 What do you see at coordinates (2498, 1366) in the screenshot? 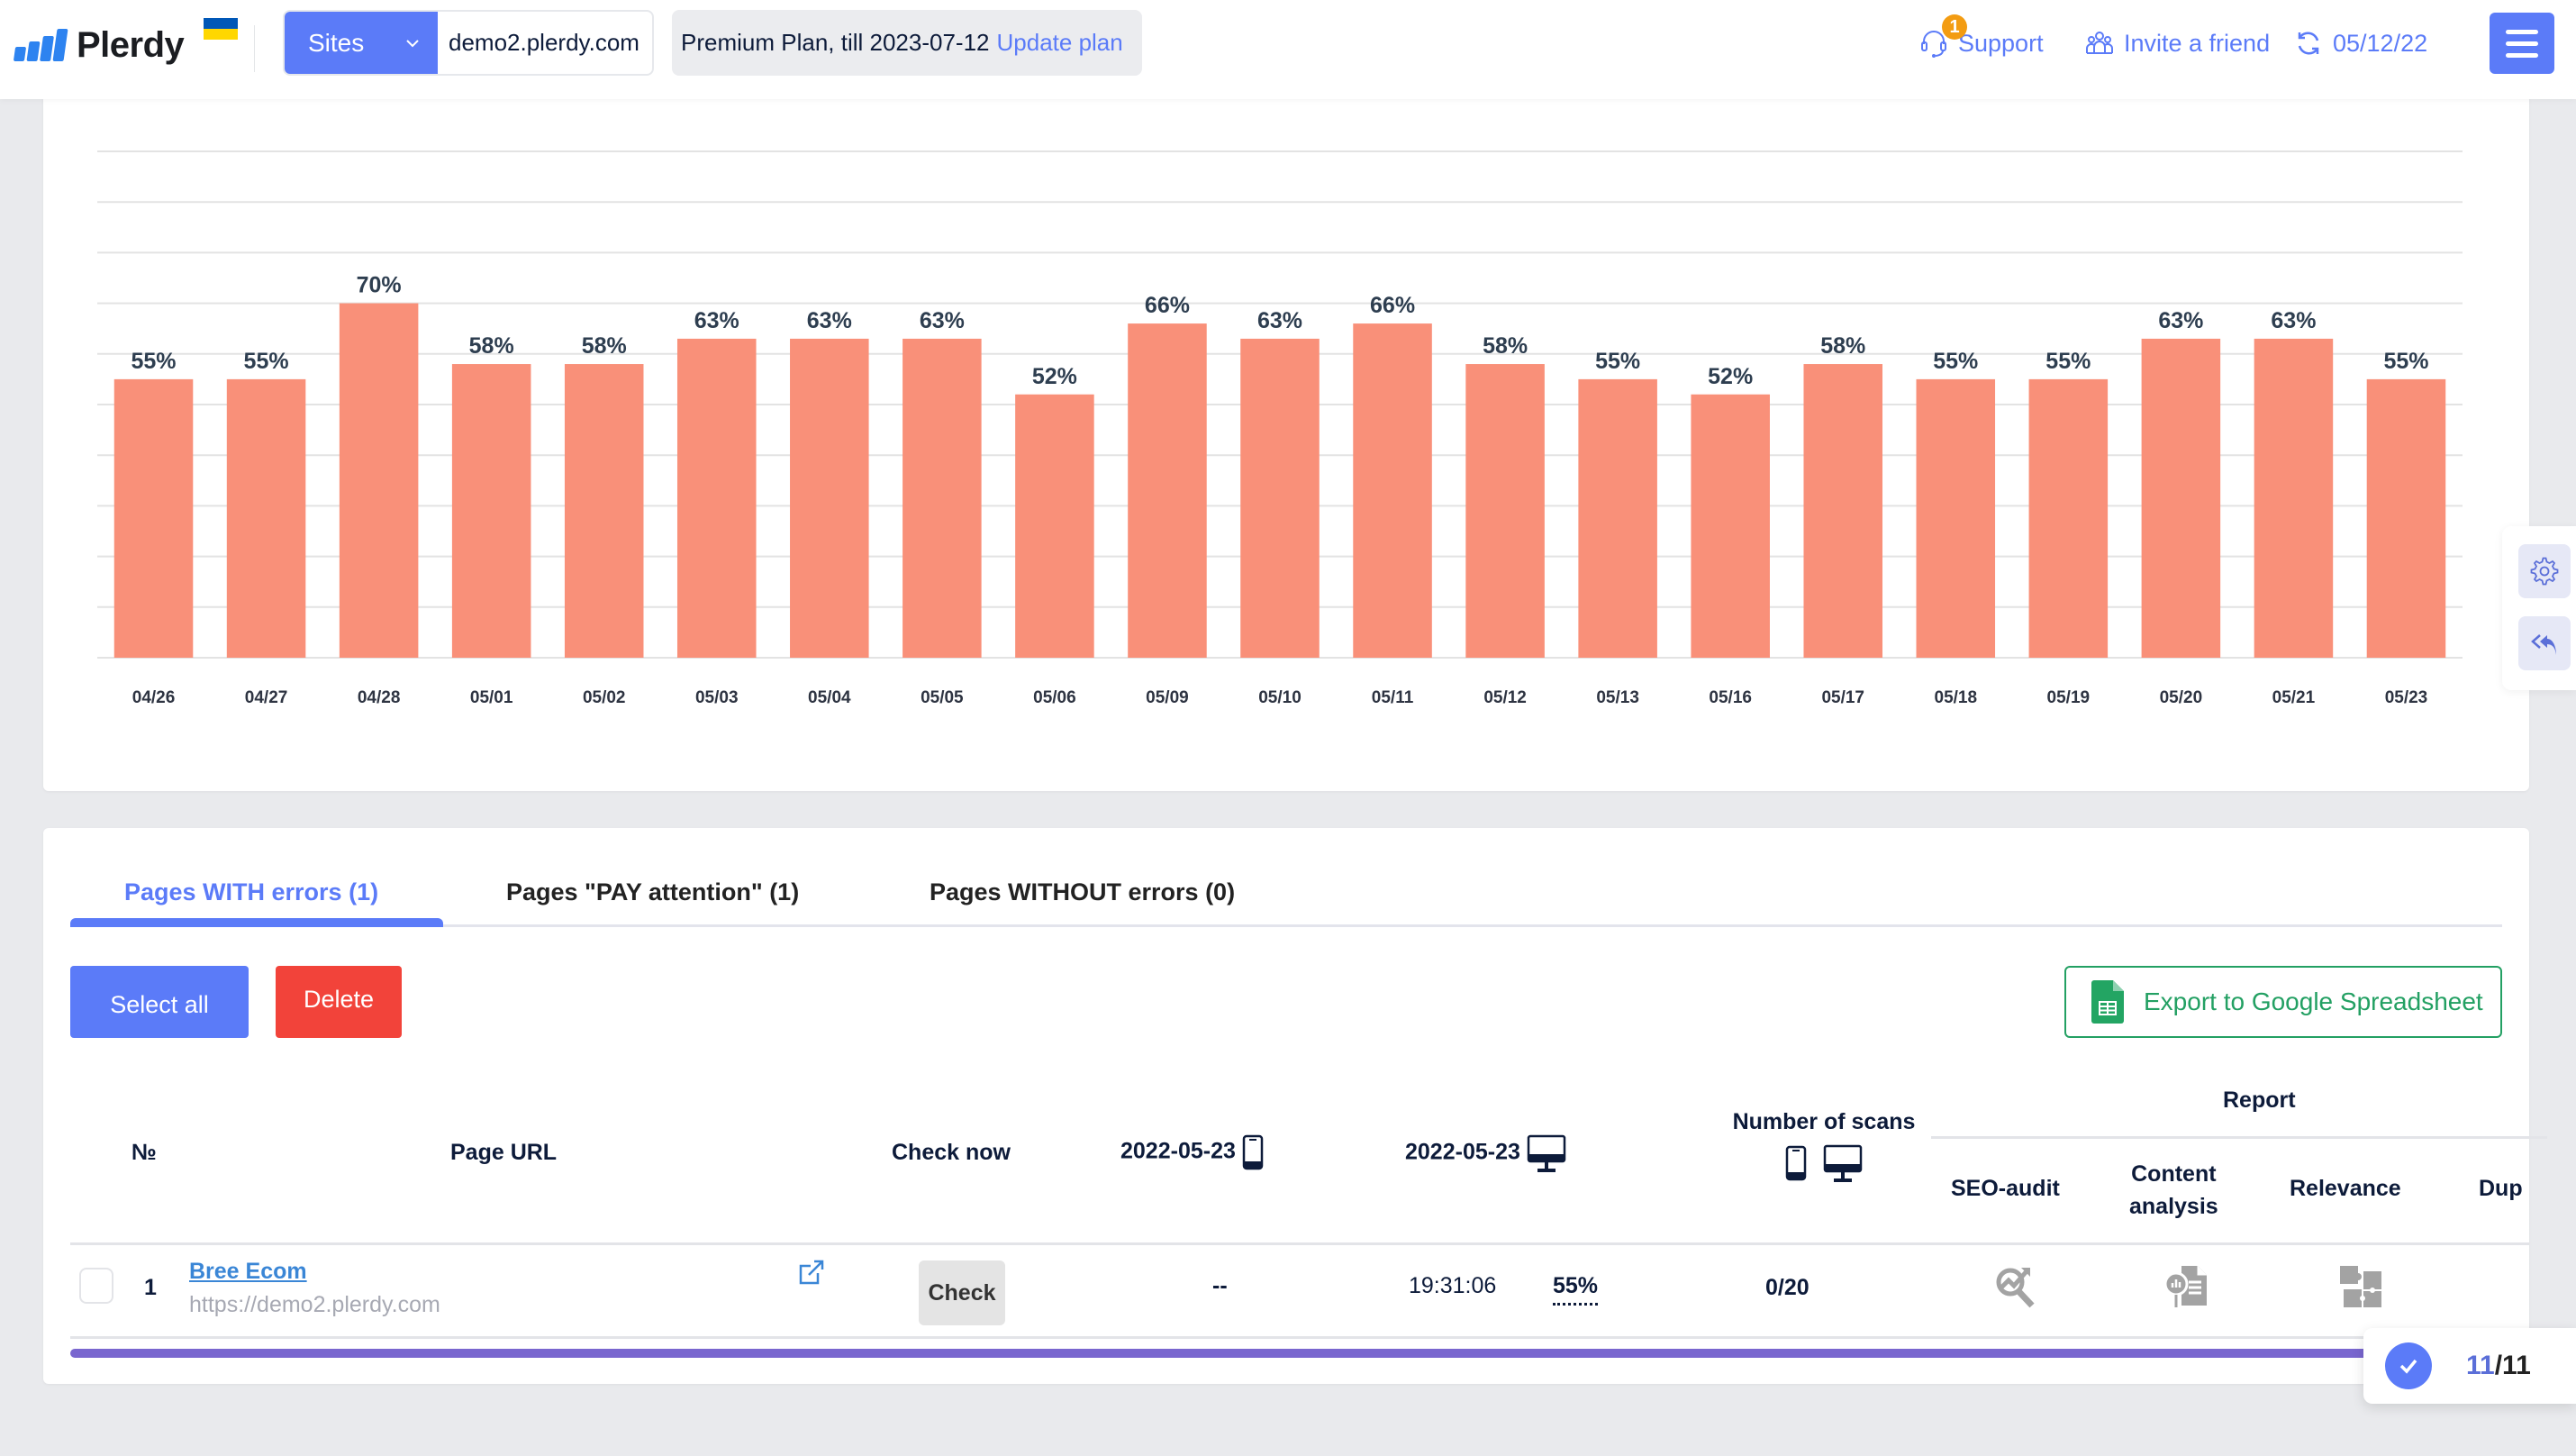
I see `progress-count: 11/11` at bounding box center [2498, 1366].